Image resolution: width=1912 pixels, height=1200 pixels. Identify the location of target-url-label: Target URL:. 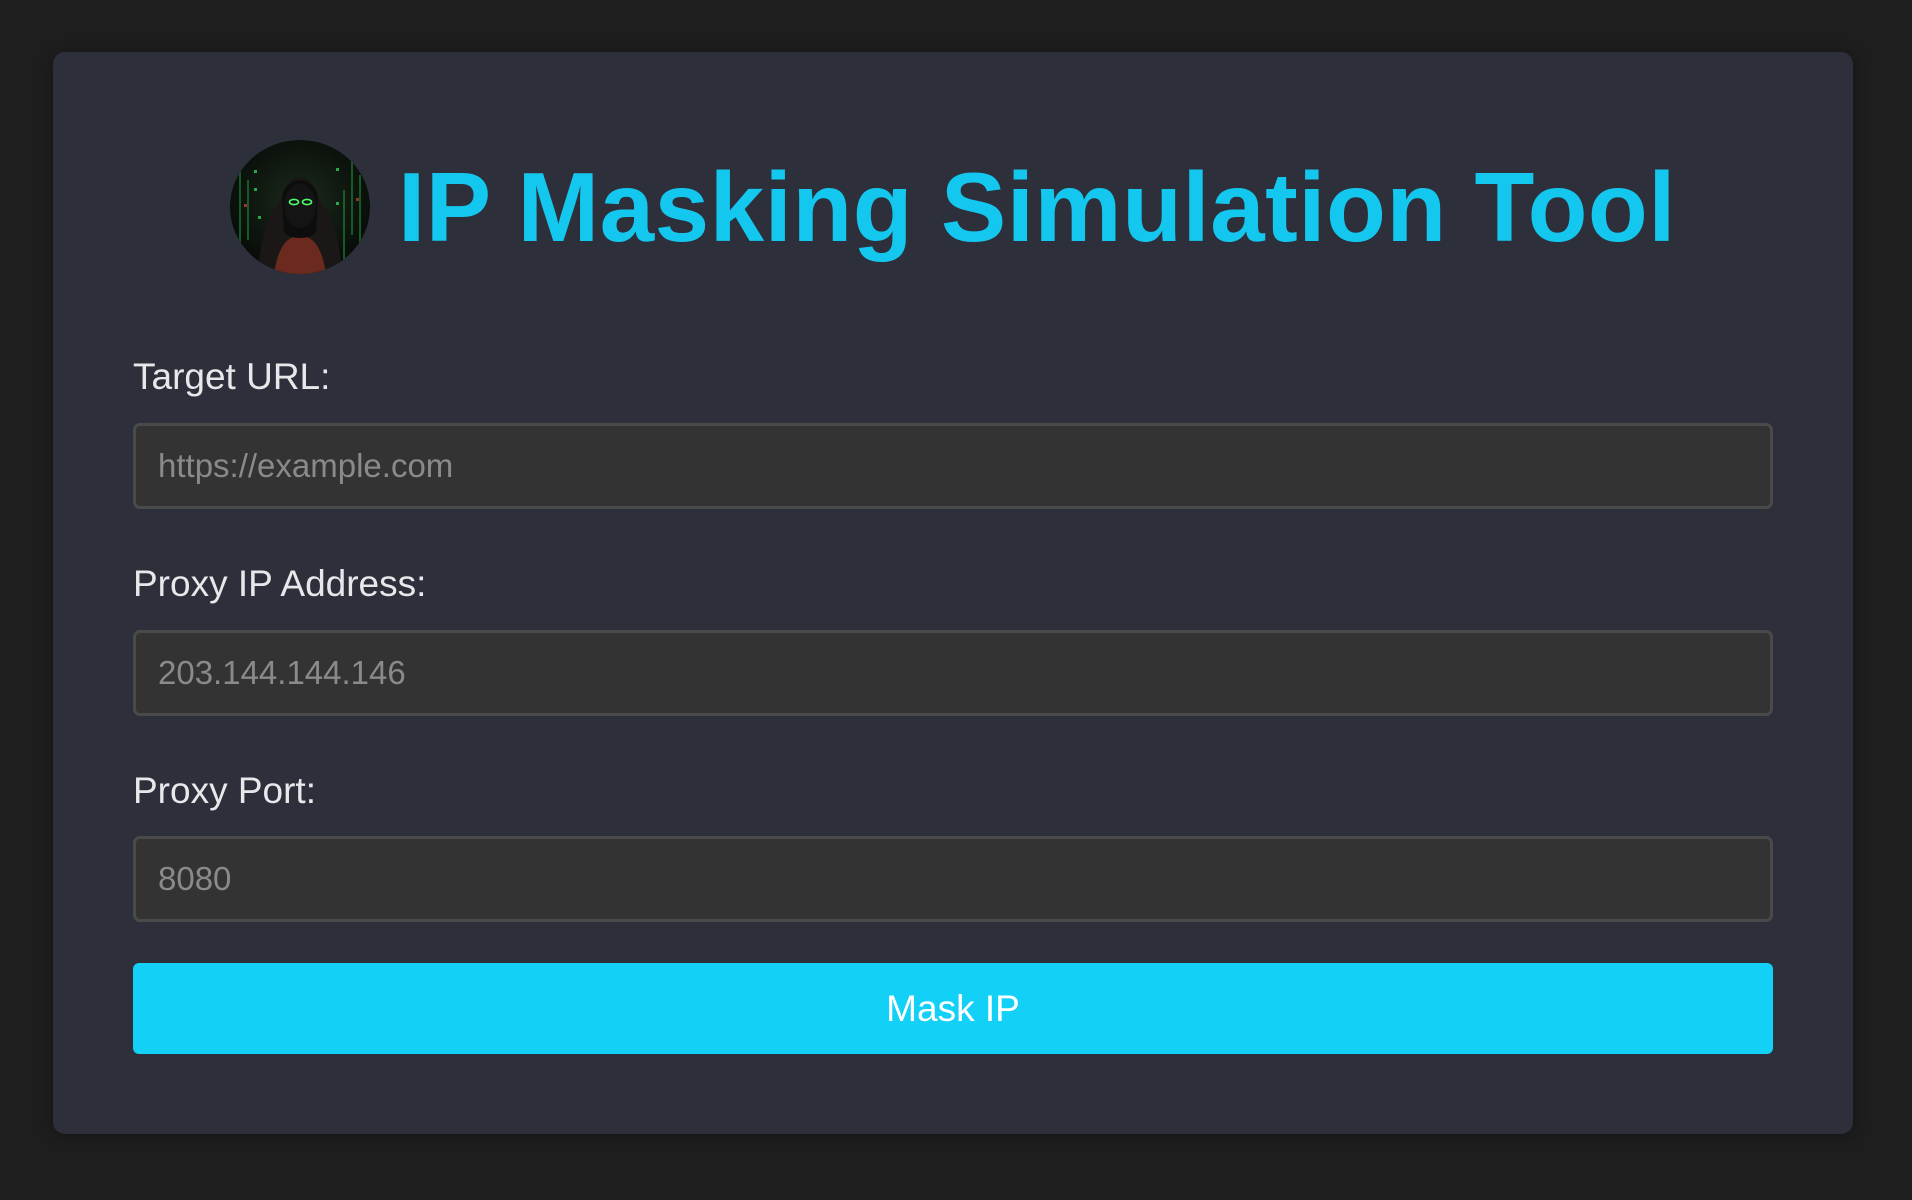
(232, 376).